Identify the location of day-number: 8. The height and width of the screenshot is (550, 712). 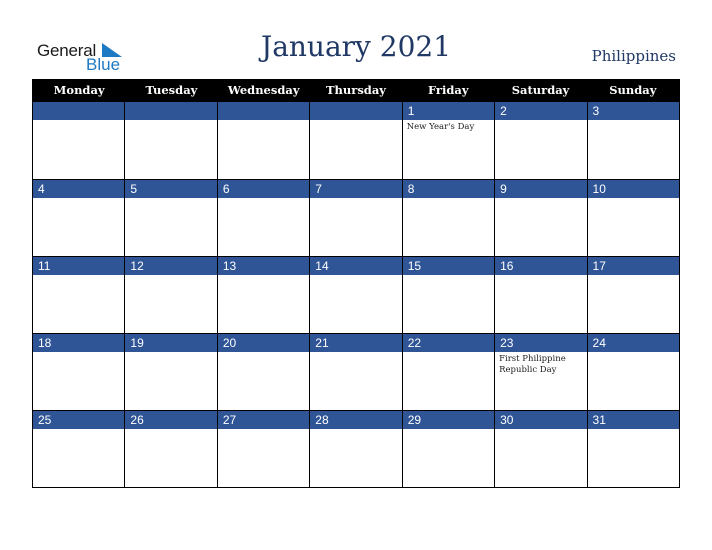
(448, 189).